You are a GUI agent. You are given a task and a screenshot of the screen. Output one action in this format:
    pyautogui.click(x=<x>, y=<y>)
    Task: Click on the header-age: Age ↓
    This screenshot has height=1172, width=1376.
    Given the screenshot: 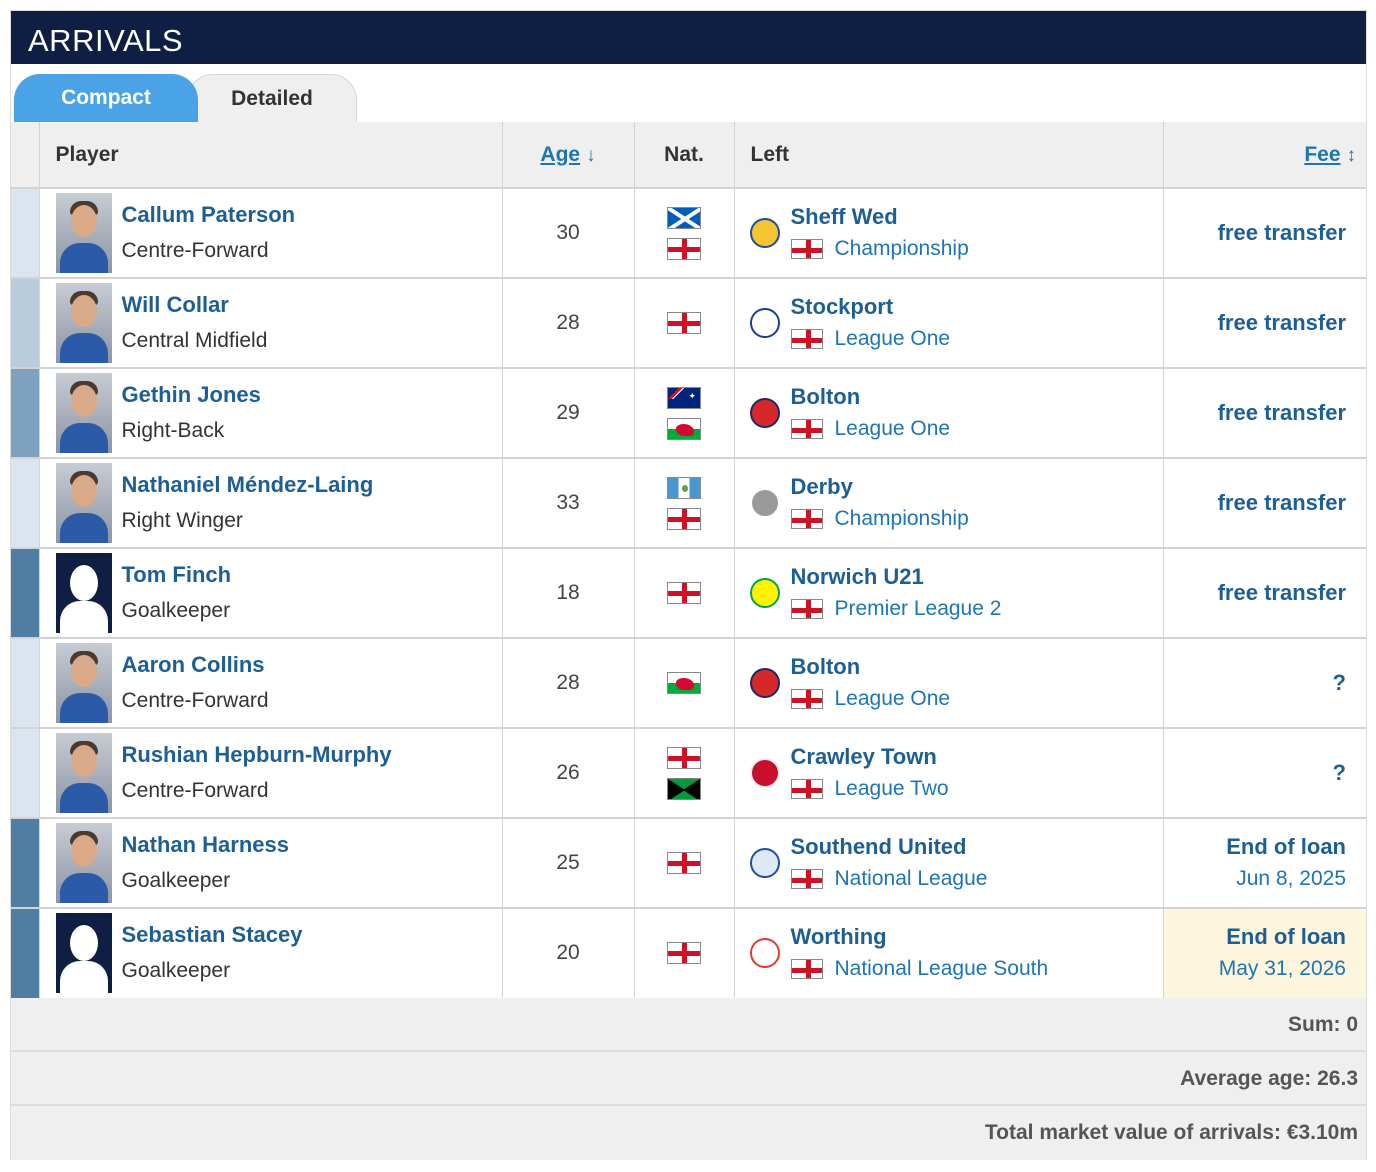 What is the action you would take?
    pyautogui.click(x=568, y=155)
    